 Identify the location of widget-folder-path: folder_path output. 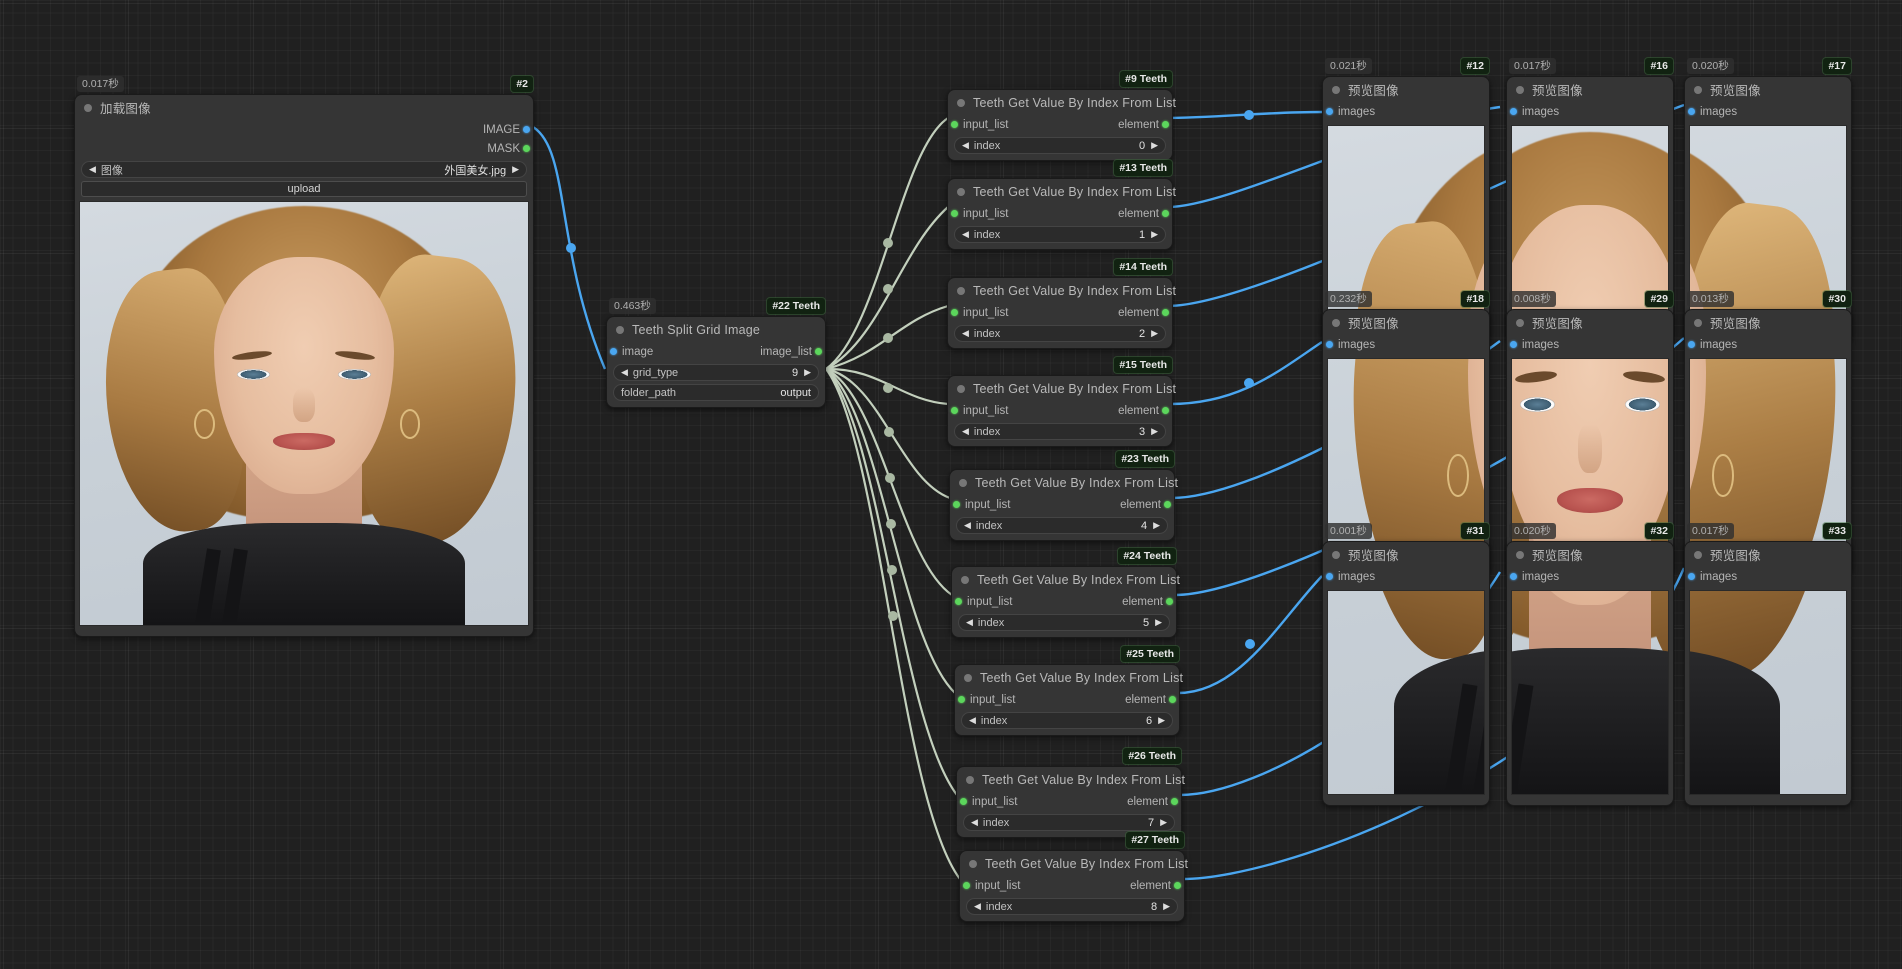
(716, 392).